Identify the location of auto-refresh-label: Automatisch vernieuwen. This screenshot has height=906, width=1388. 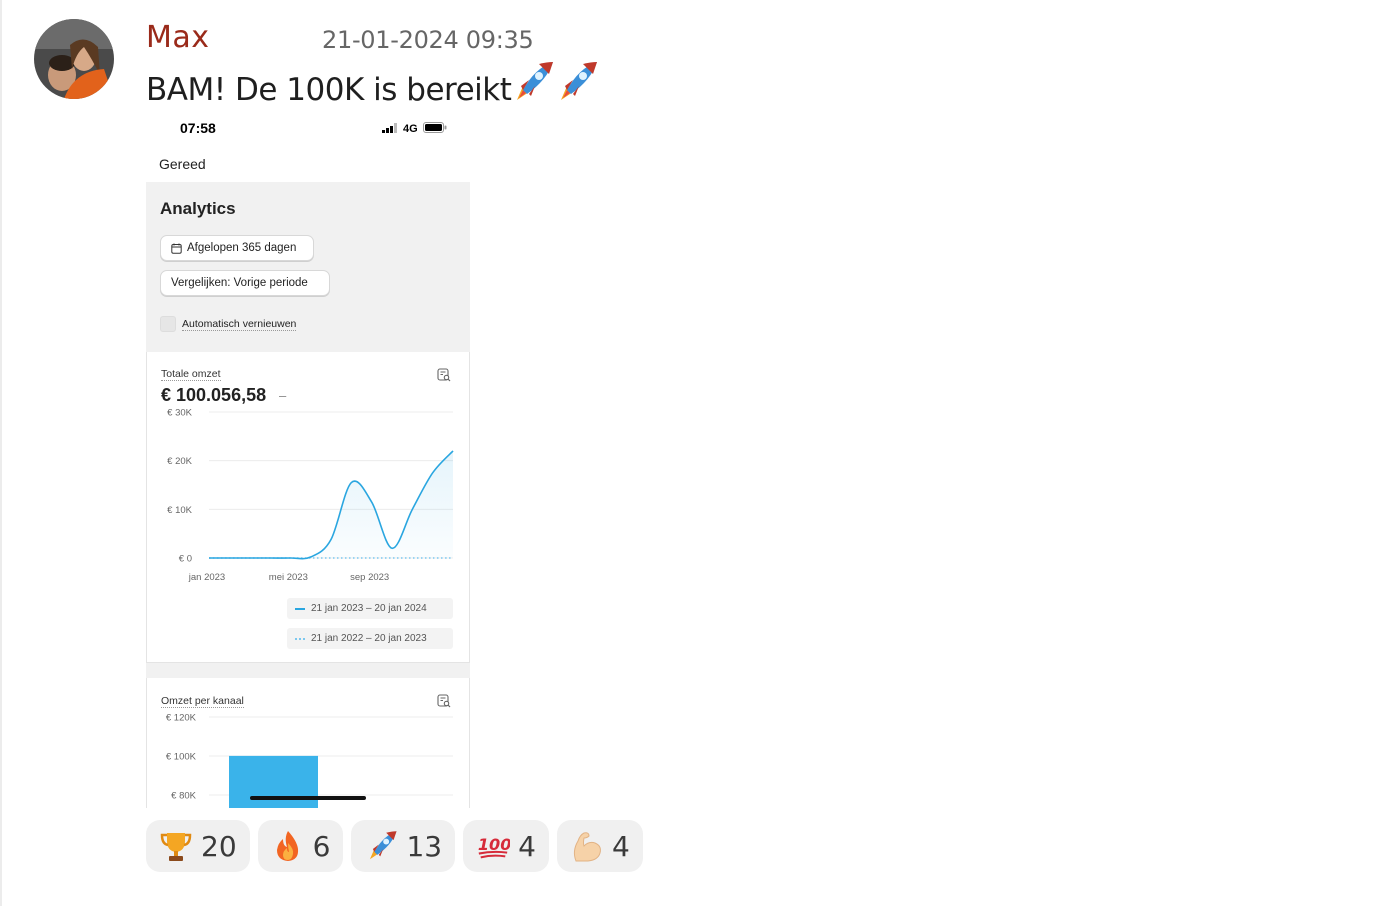
(239, 324).